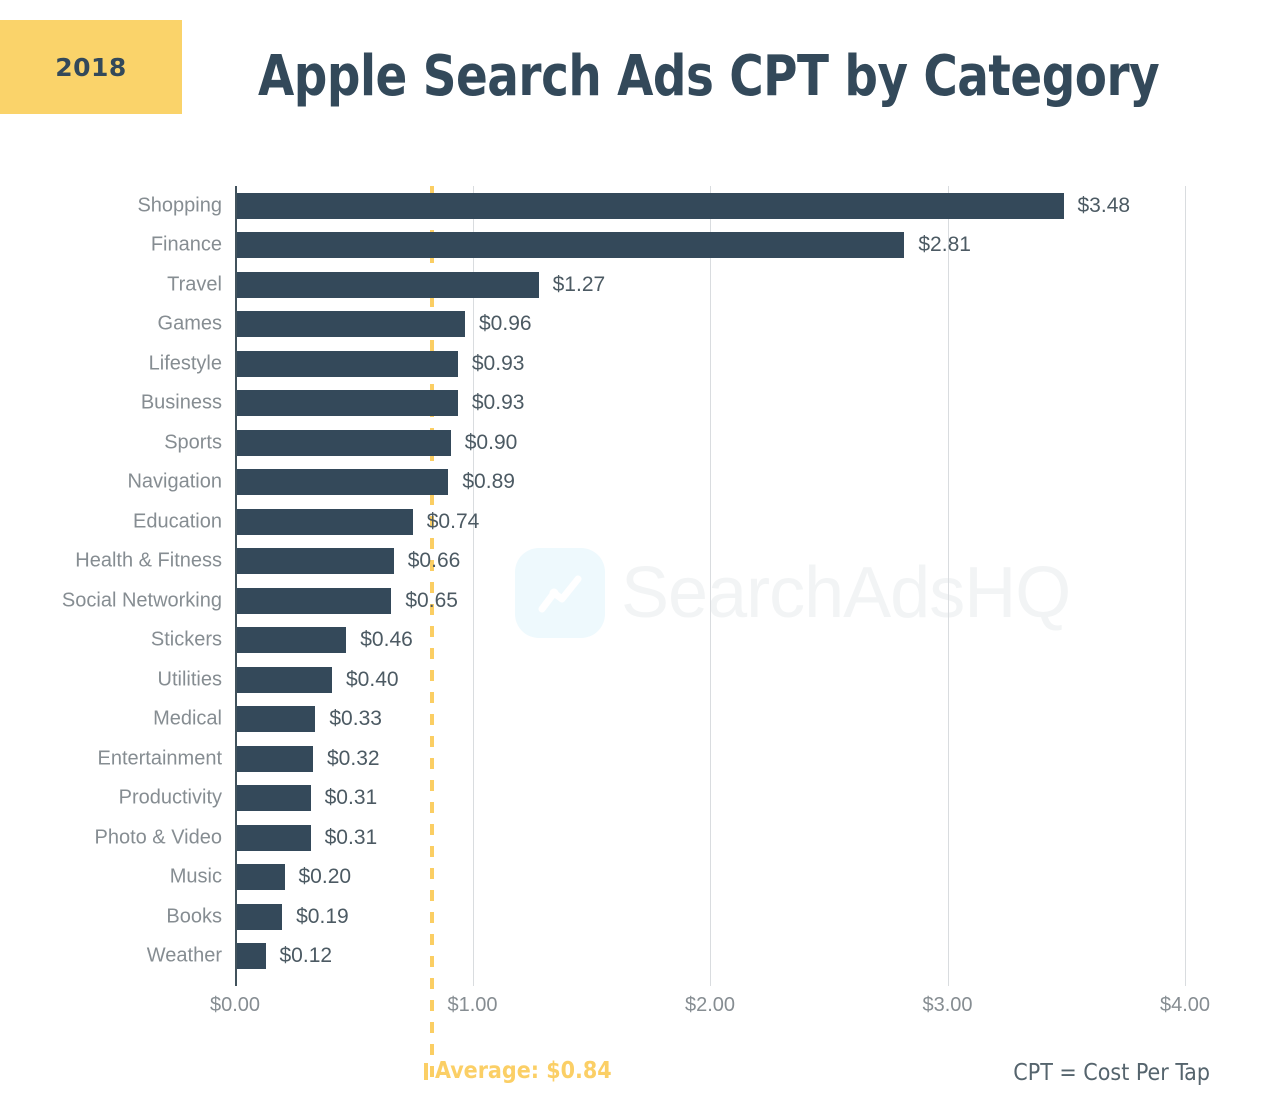 This screenshot has width=1262, height=1104. I want to click on x-axis-tick-label: $2.00, so click(710, 1005).